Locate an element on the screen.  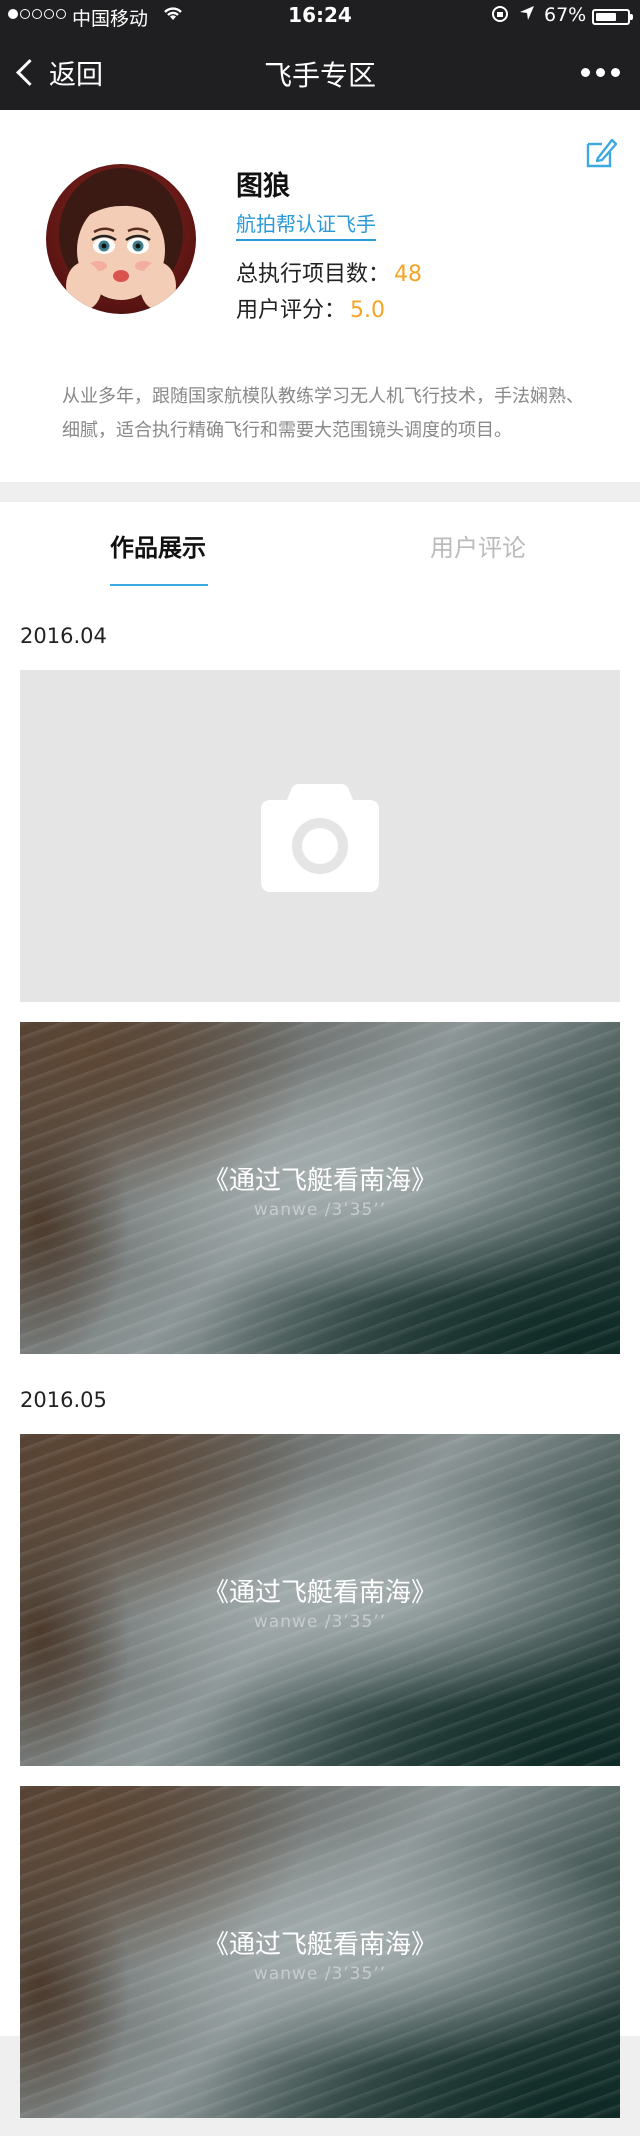
photo-placeholder is located at coordinates (320, 836).